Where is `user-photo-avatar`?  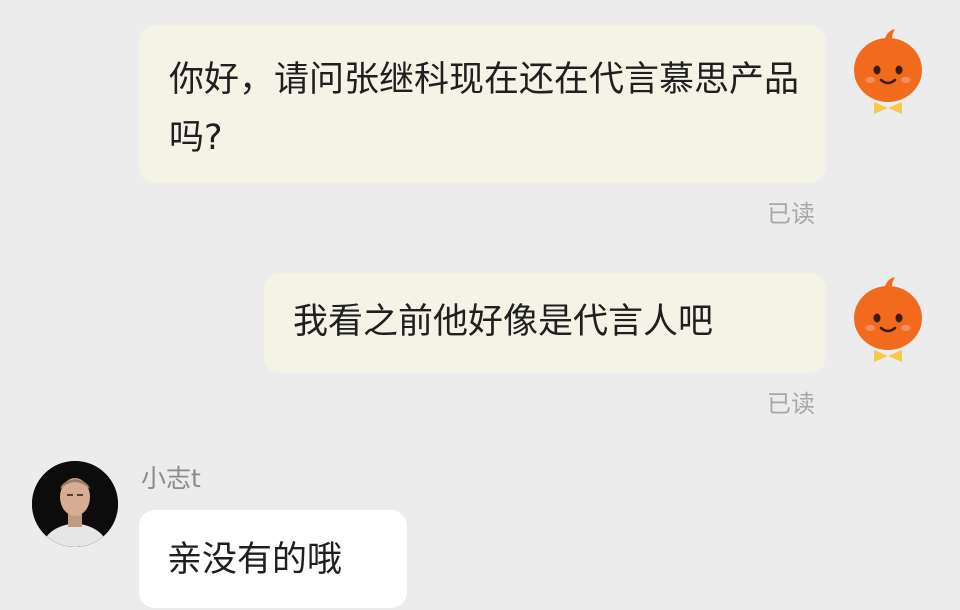
user-photo-avatar is located at coordinates (75, 504).